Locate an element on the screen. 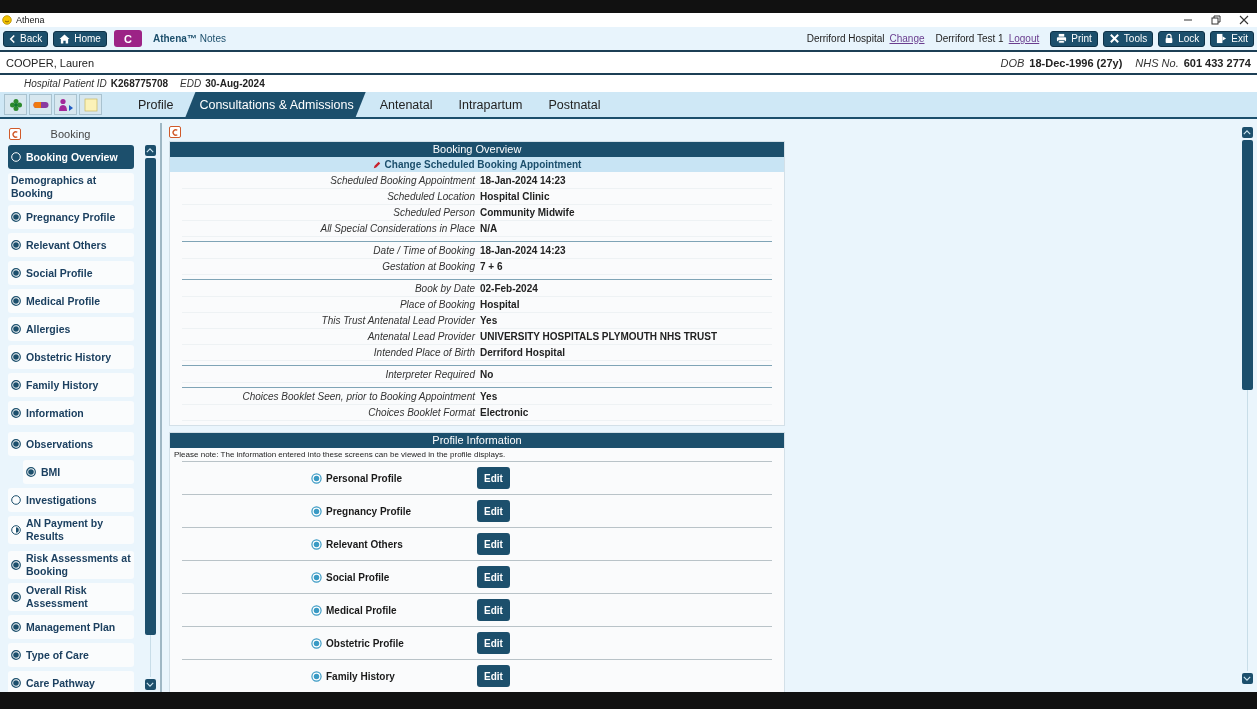  flower-icon is located at coordinates (15, 104).